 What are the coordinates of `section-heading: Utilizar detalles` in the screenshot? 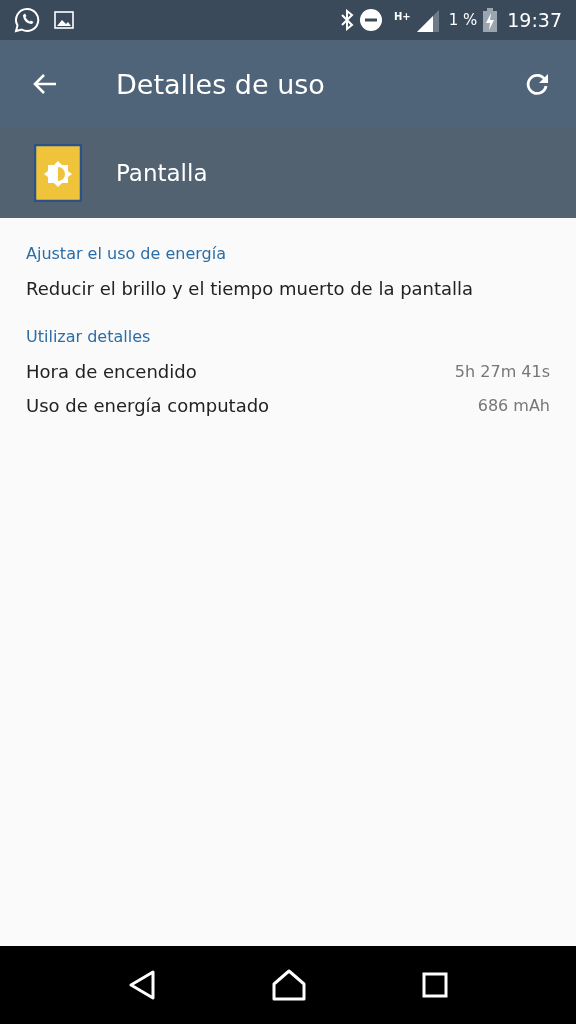 It's located at (89, 336).